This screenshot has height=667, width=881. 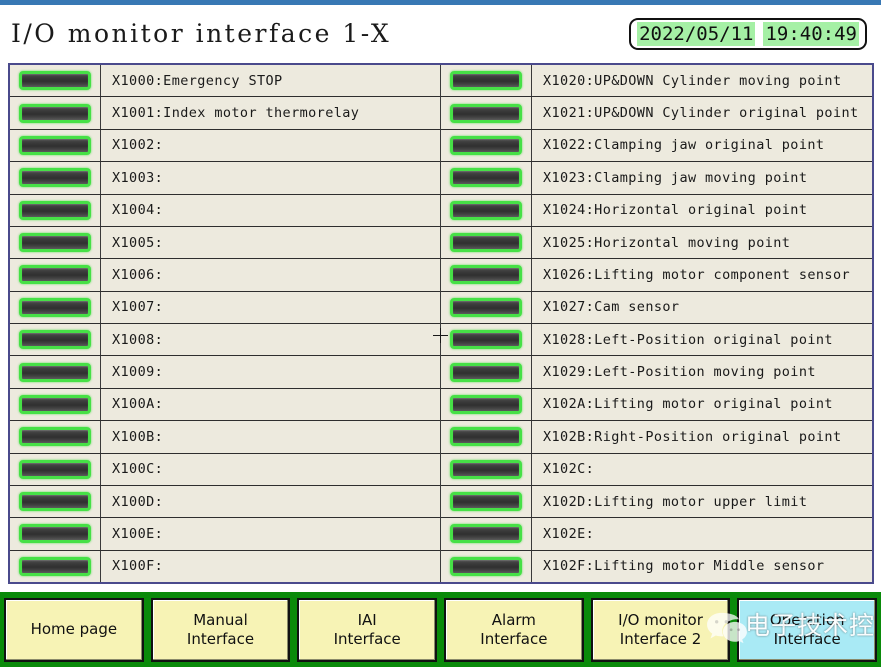 I want to click on io-point-label: X100D:, so click(x=138, y=501).